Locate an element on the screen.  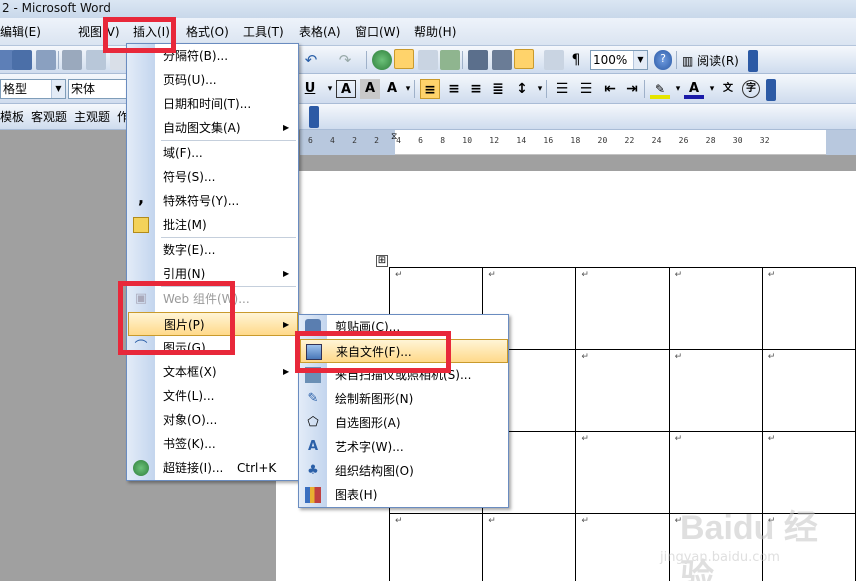
font-select: 宋体 is located at coordinates (98, 89).